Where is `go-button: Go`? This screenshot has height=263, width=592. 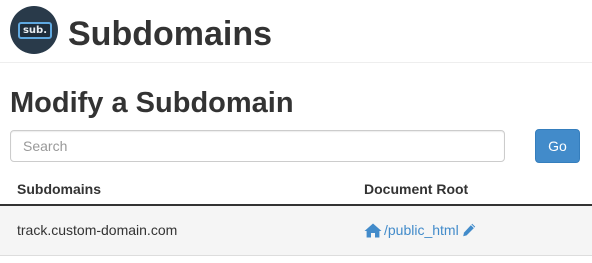 go-button: Go is located at coordinates (557, 146).